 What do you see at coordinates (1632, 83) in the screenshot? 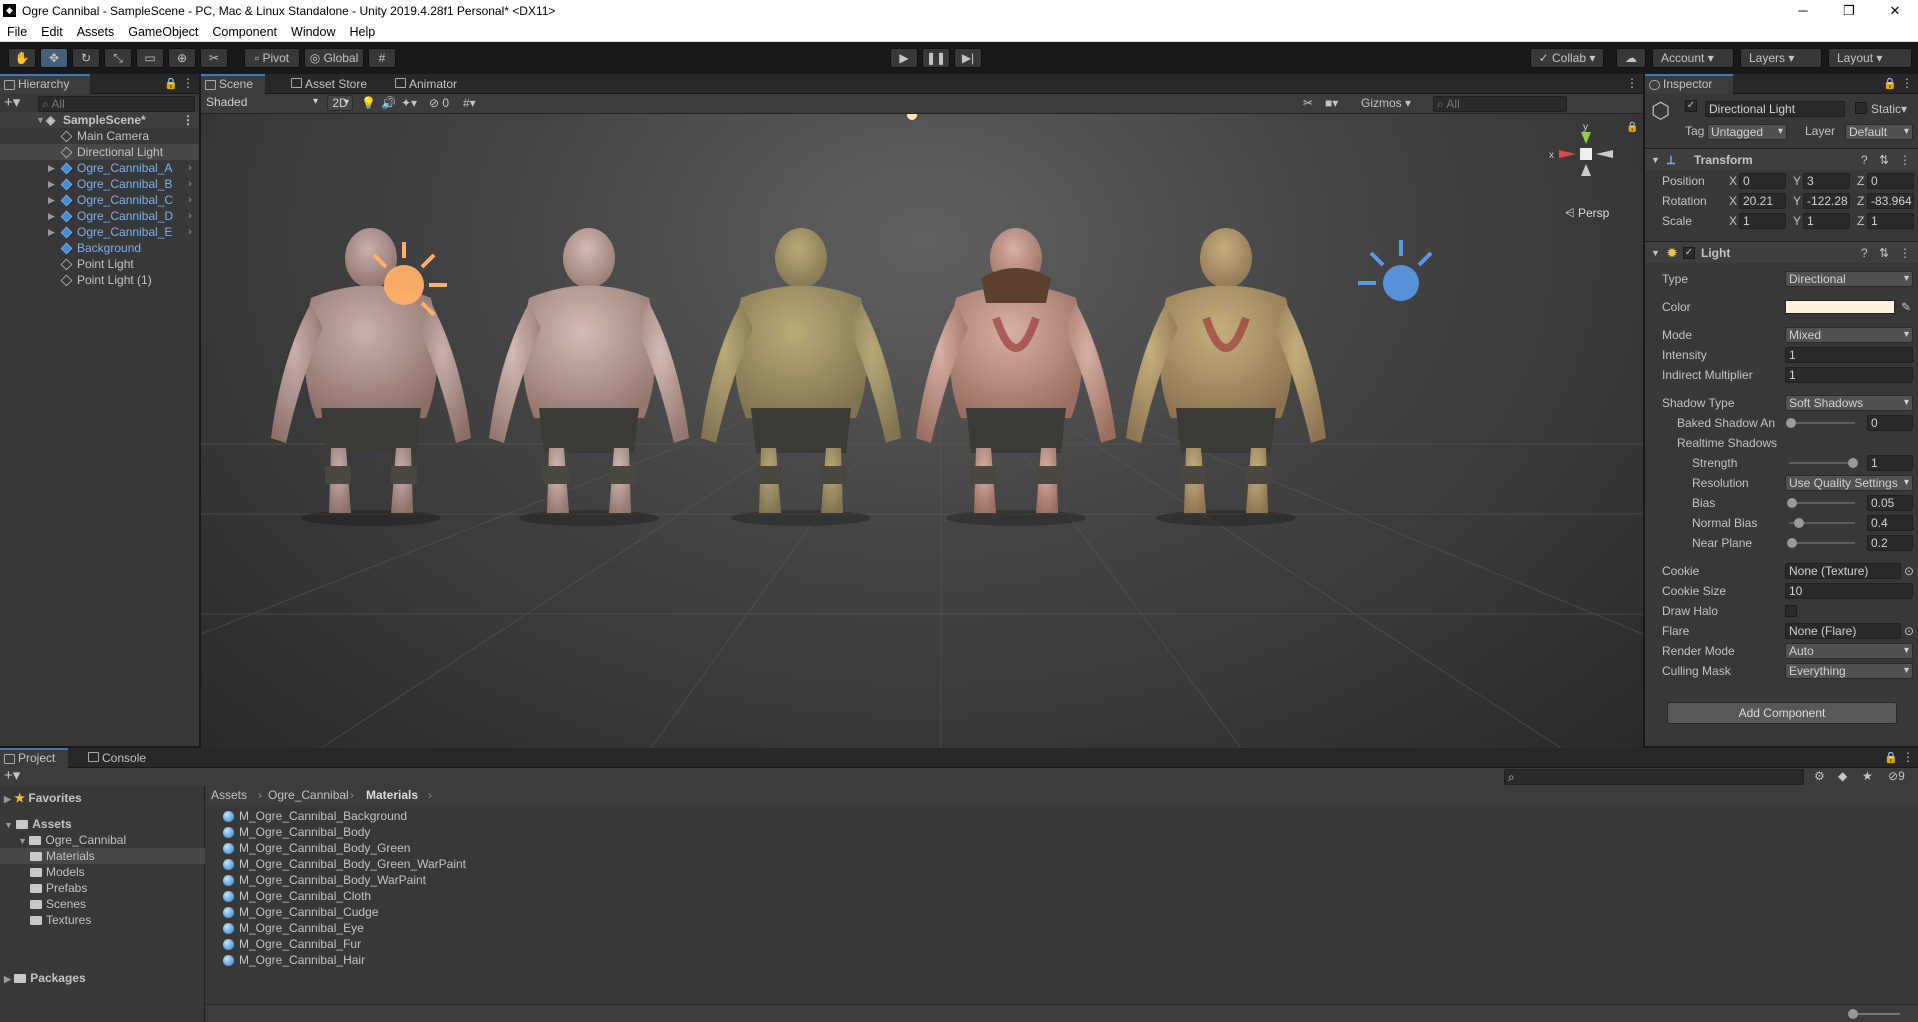
I see `scene-menu-icon: ⋮` at bounding box center [1632, 83].